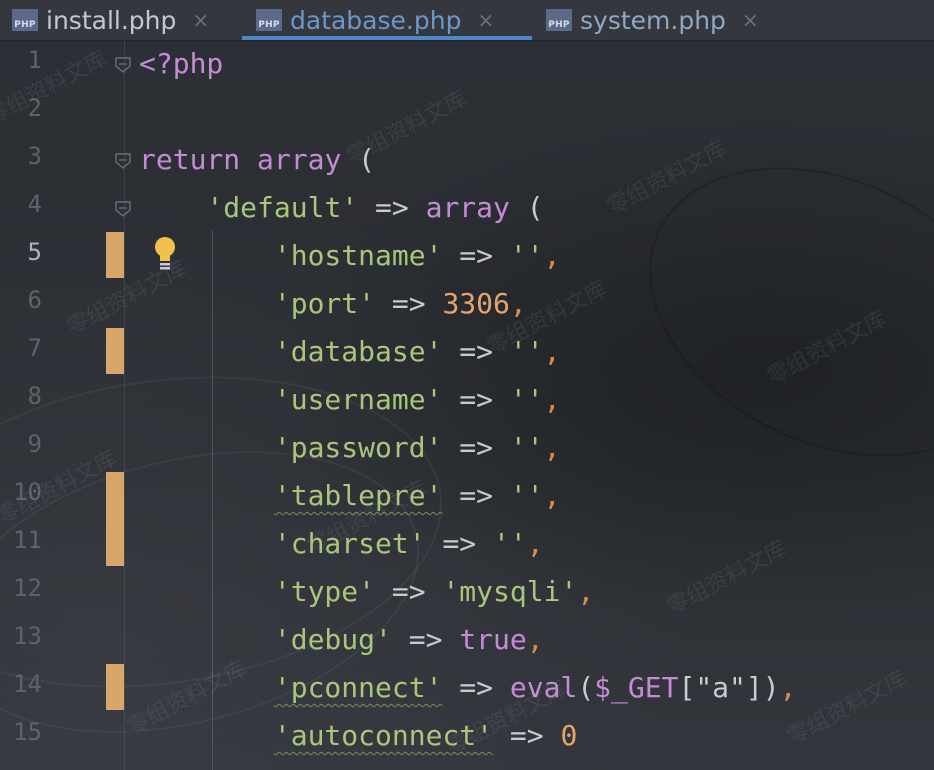 Image resolution: width=934 pixels, height=770 pixels. What do you see at coordinates (358, 399) in the screenshot?
I see `array-key: 'username'` at bounding box center [358, 399].